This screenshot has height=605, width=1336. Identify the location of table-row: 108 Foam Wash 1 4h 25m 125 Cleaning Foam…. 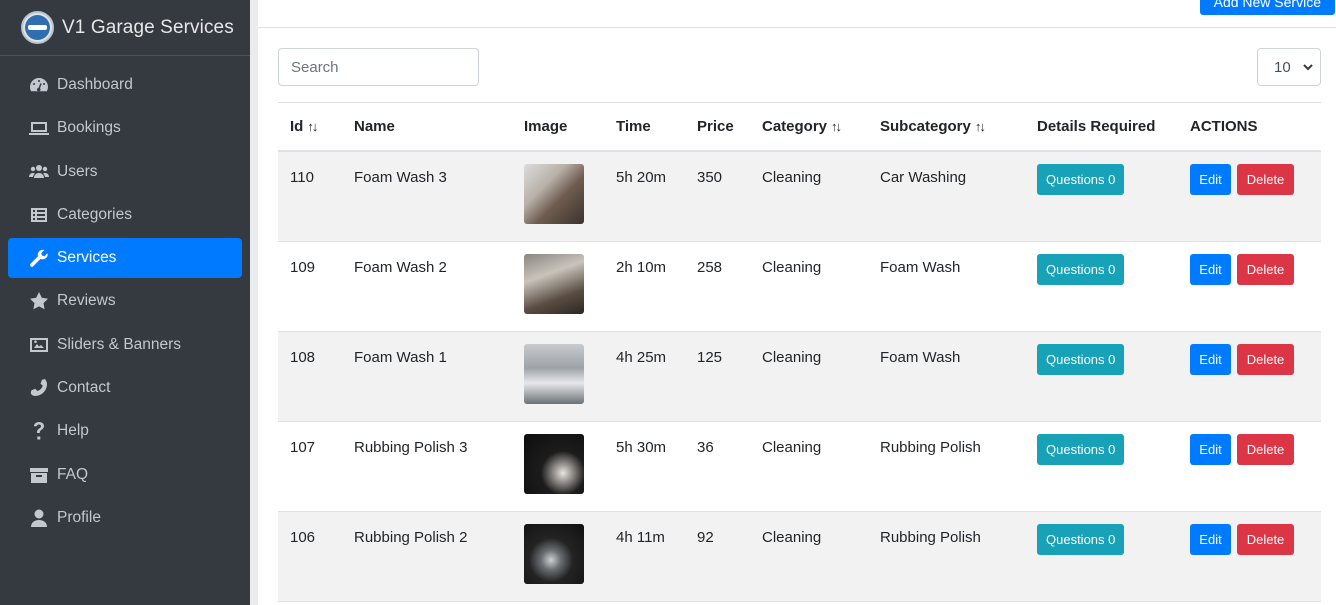
(799, 377).